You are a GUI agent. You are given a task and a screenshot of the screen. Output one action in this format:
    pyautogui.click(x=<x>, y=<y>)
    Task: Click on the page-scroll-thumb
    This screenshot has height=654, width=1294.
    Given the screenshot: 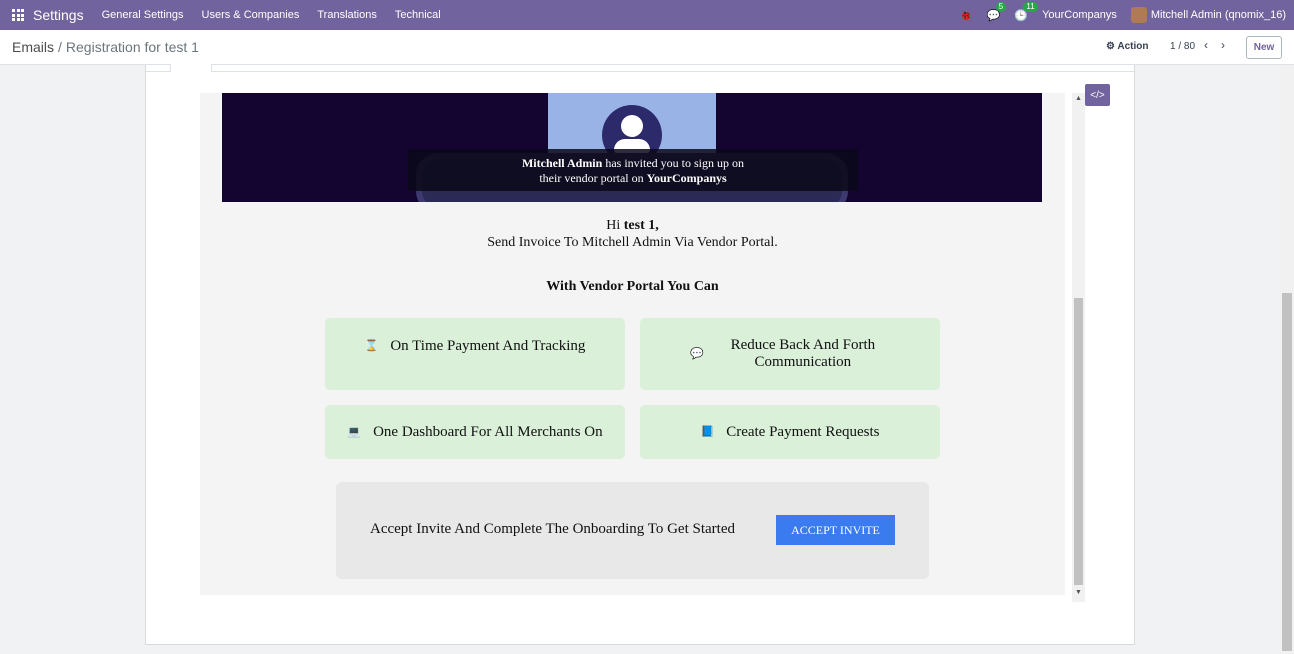 What is the action you would take?
    pyautogui.click(x=1287, y=472)
    